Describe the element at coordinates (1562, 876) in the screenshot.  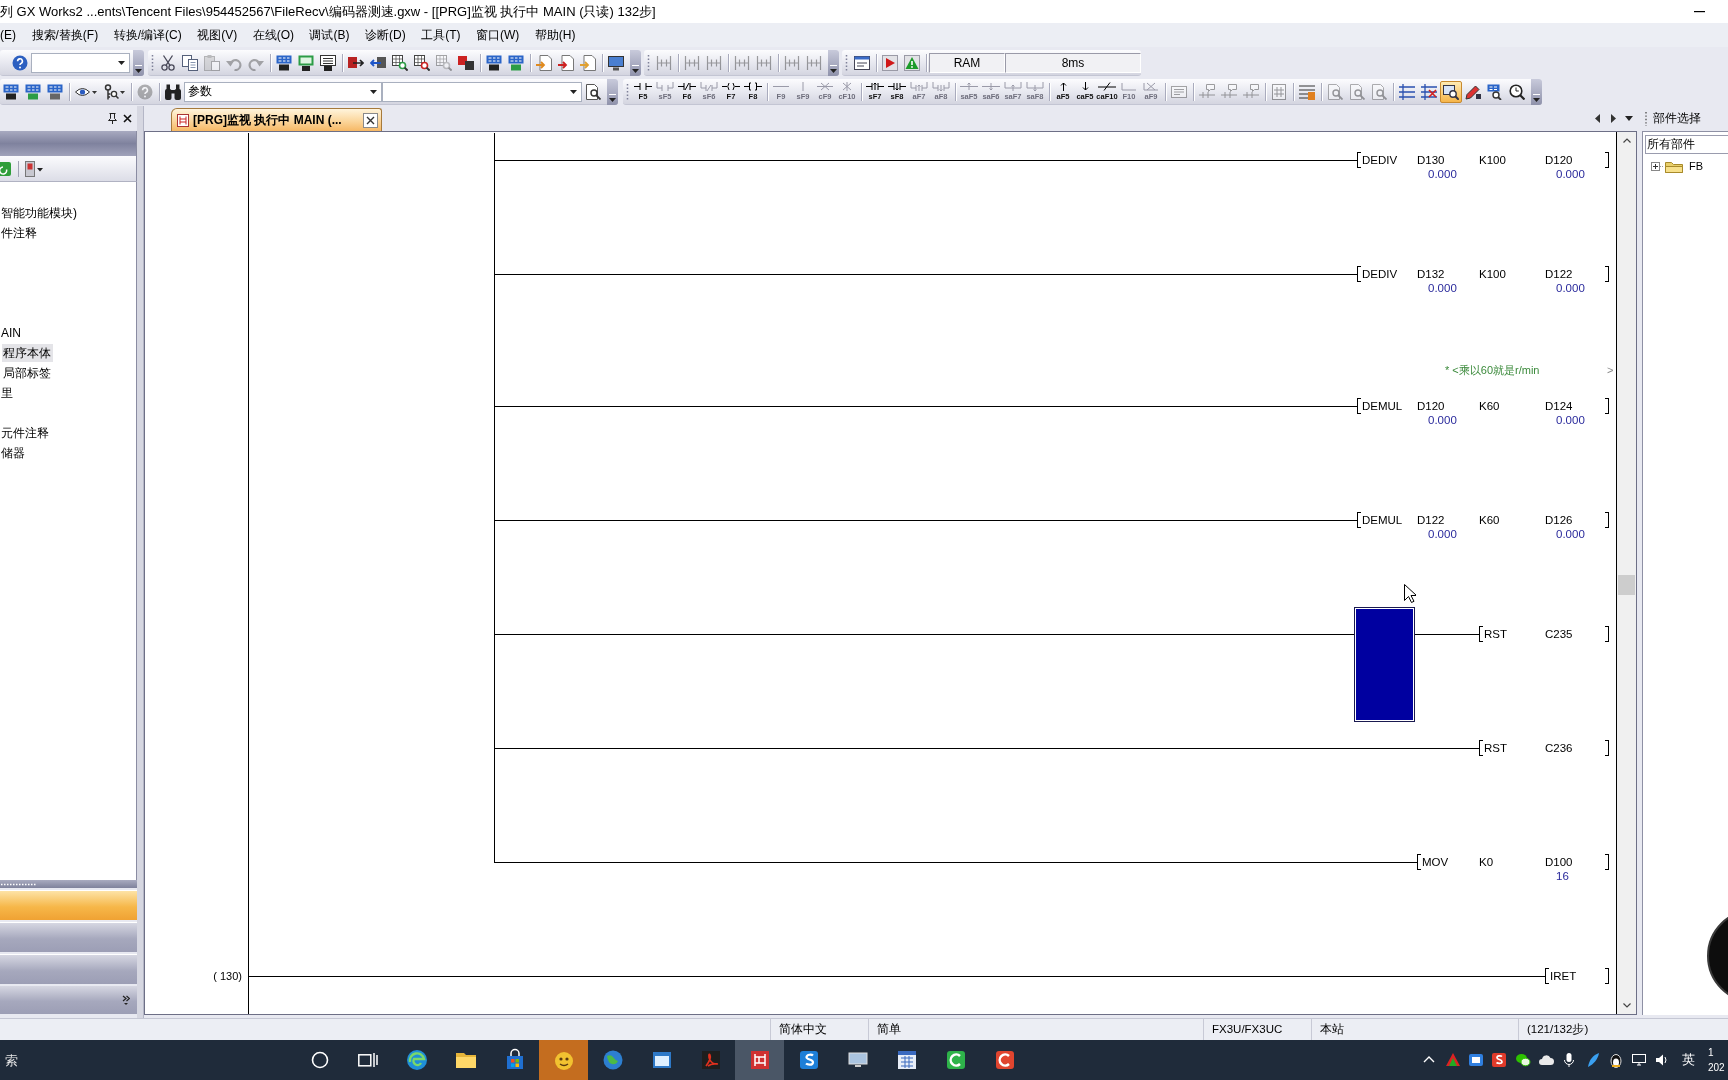
I see `monitor-value: 16` at that location.